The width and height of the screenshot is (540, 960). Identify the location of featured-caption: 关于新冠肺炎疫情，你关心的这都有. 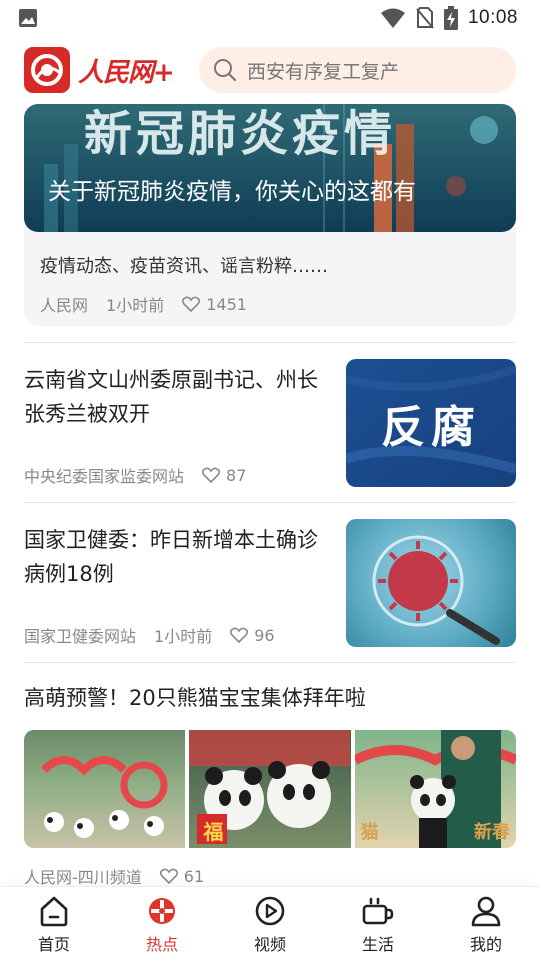
(232, 192).